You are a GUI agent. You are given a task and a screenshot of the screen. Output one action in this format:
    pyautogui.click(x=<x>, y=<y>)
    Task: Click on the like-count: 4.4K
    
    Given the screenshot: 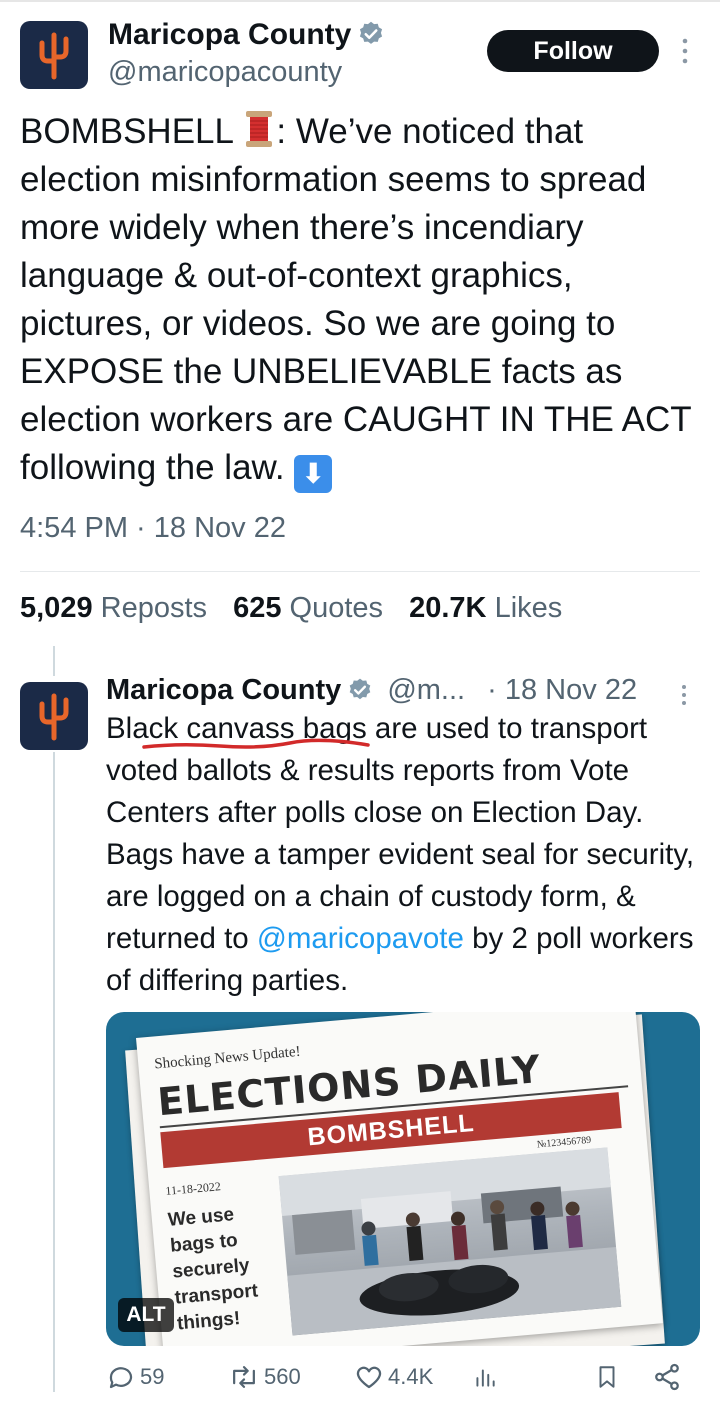 What is the action you would take?
    pyautogui.click(x=411, y=1376)
    